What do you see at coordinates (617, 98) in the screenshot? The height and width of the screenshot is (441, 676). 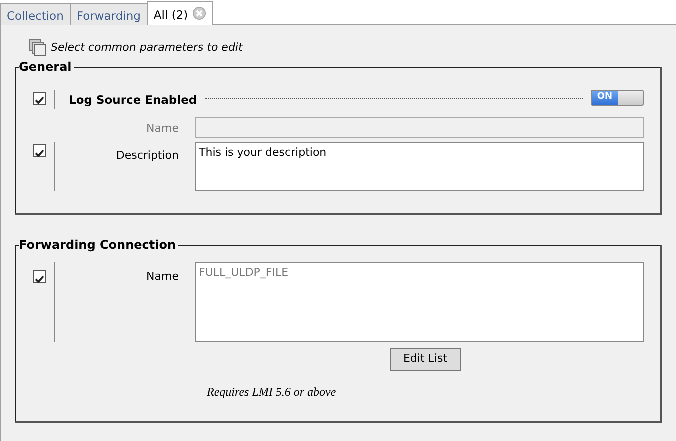 I see `toggle-switch: ON` at bounding box center [617, 98].